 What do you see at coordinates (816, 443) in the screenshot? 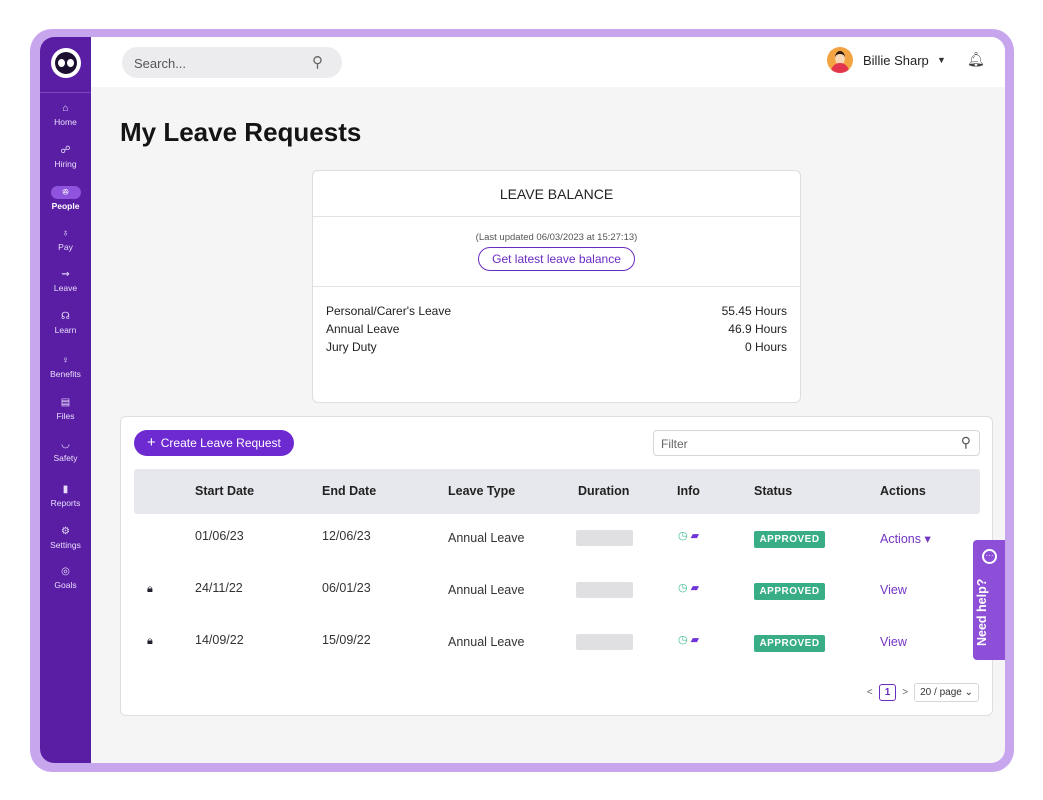
I see `filter-field: Filter ⚲` at bounding box center [816, 443].